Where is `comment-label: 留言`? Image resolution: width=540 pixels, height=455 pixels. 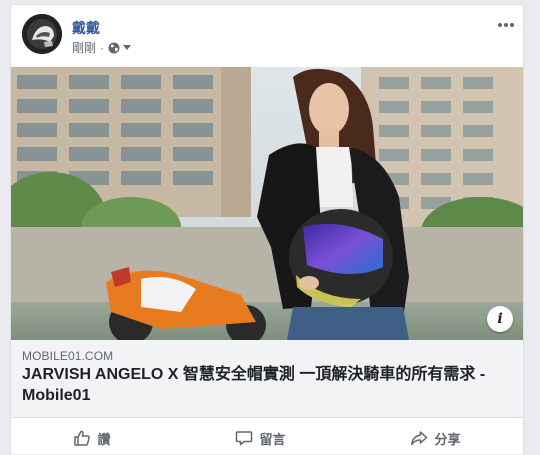 comment-label: 留言 is located at coordinates (272, 439).